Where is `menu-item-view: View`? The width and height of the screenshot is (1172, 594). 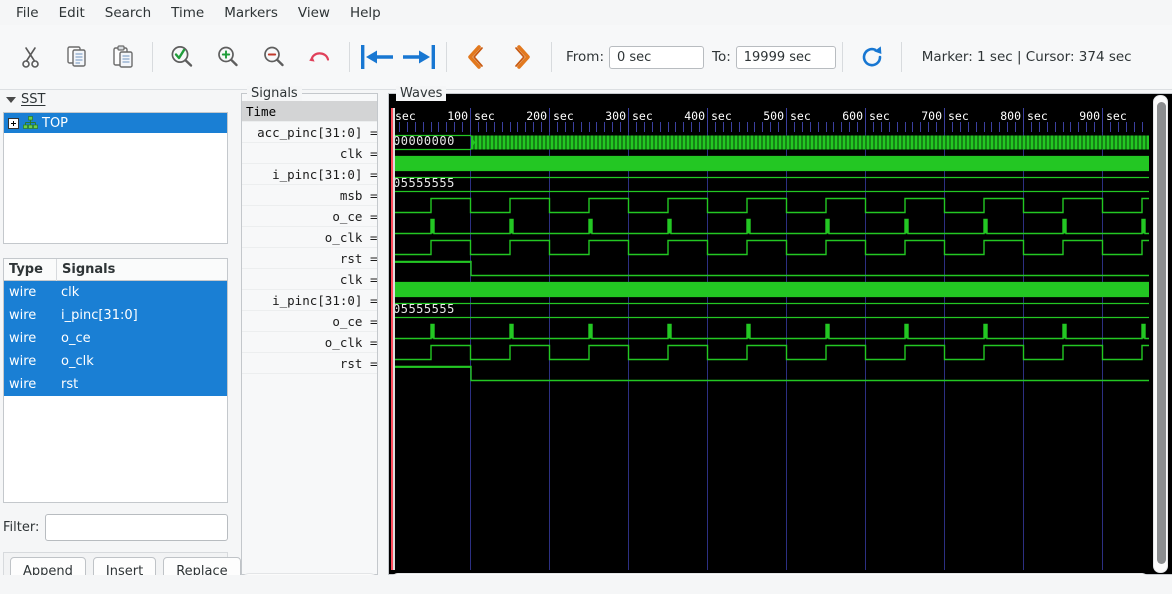
menu-item-view: View is located at coordinates (314, 13).